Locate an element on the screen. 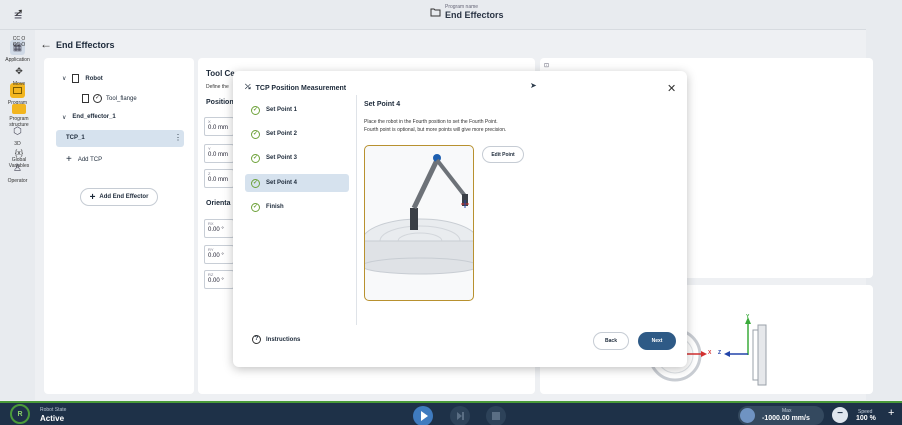 This screenshot has height=425, width=902. connection-icon: ➚ is located at coordinates (19, 12).